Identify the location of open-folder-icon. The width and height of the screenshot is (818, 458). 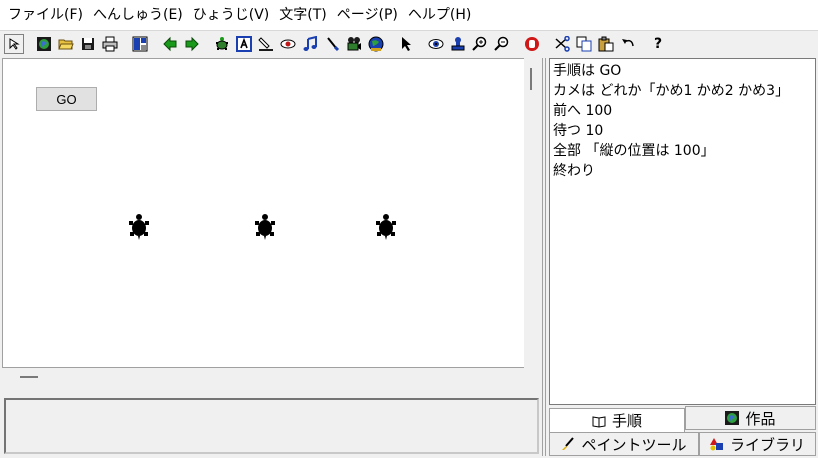
(66, 44).